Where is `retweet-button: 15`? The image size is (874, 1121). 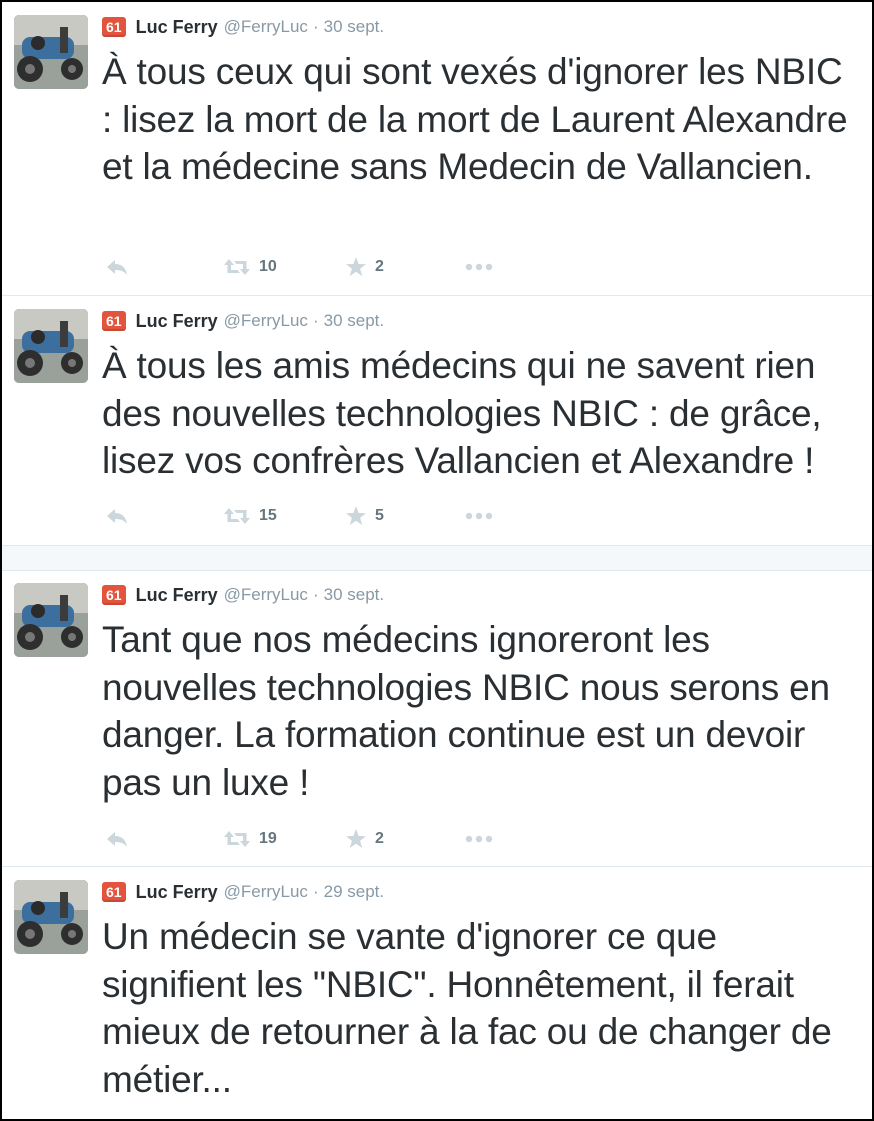 retweet-button: 15 is located at coordinates (250, 516).